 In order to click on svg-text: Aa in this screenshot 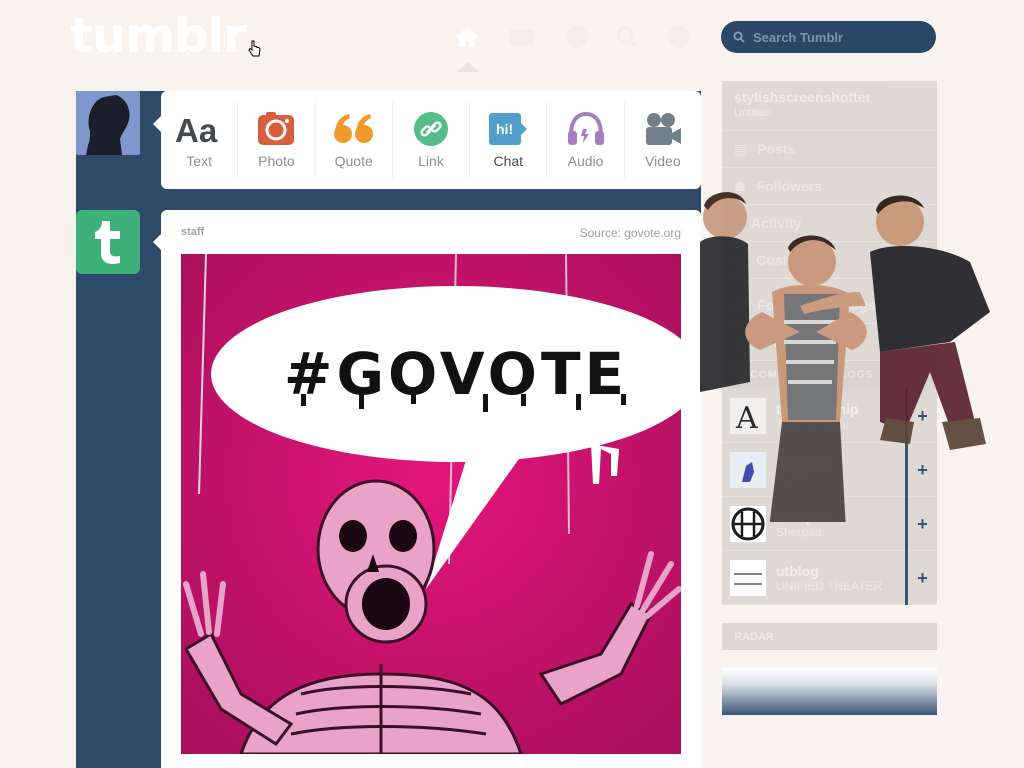, I will do `click(196, 129)`.